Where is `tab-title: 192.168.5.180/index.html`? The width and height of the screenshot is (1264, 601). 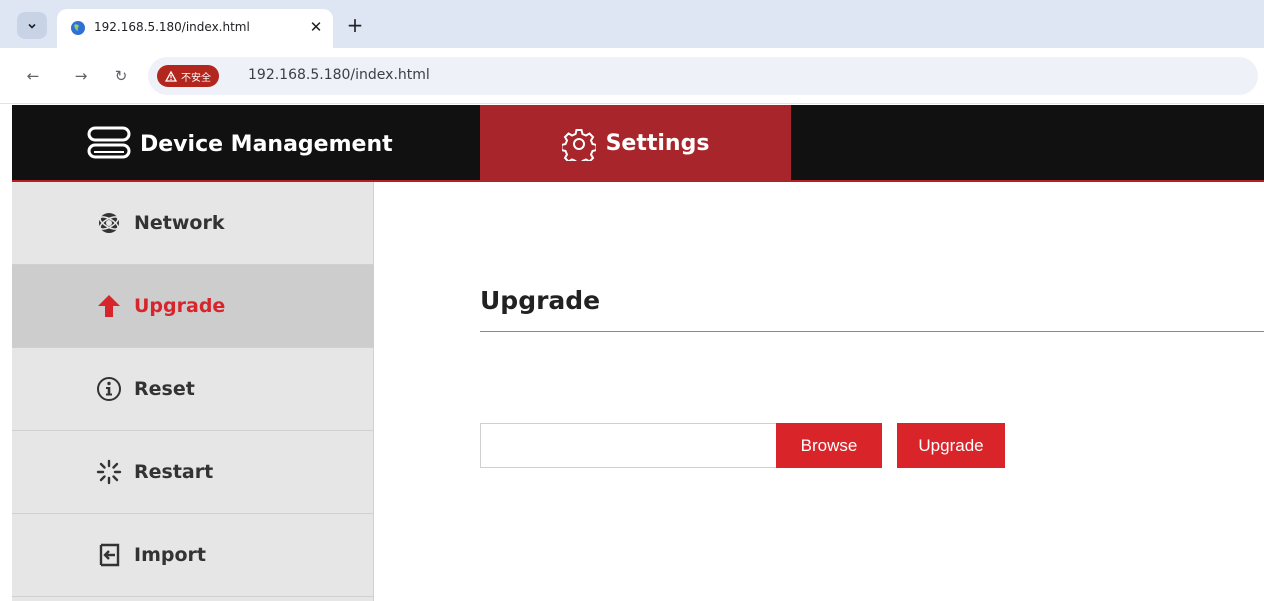 tab-title: 192.168.5.180/index.html is located at coordinates (172, 27).